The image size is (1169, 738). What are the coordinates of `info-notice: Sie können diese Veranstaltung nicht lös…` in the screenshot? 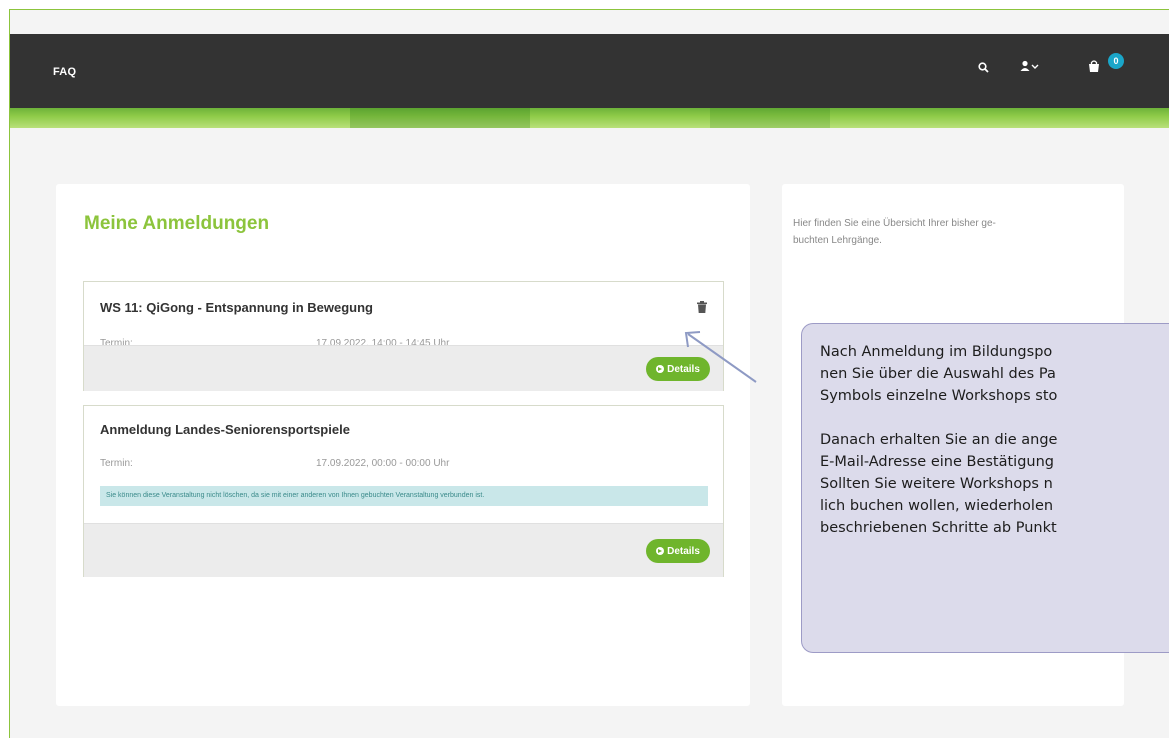 It's located at (404, 496).